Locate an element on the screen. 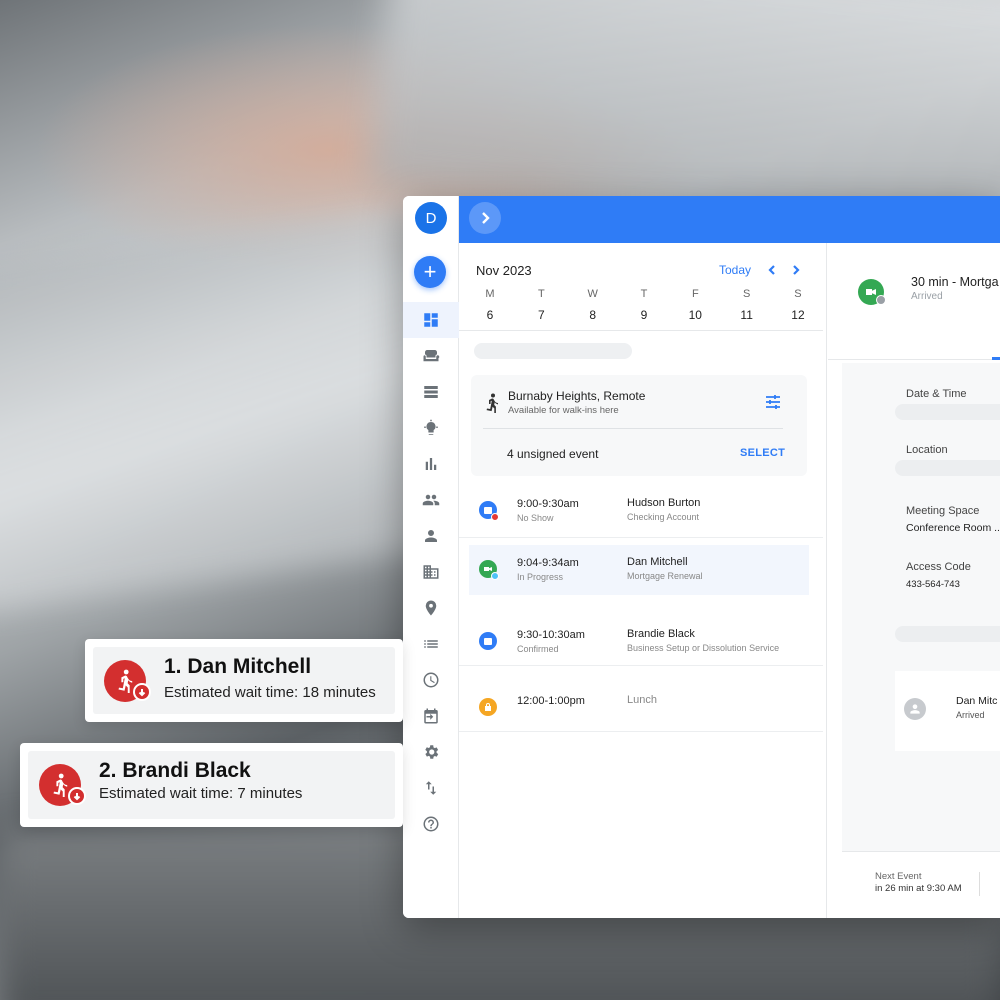 This screenshot has width=1000, height=1000. location-subtitle: Available for walk-ins here is located at coordinates (563, 410).